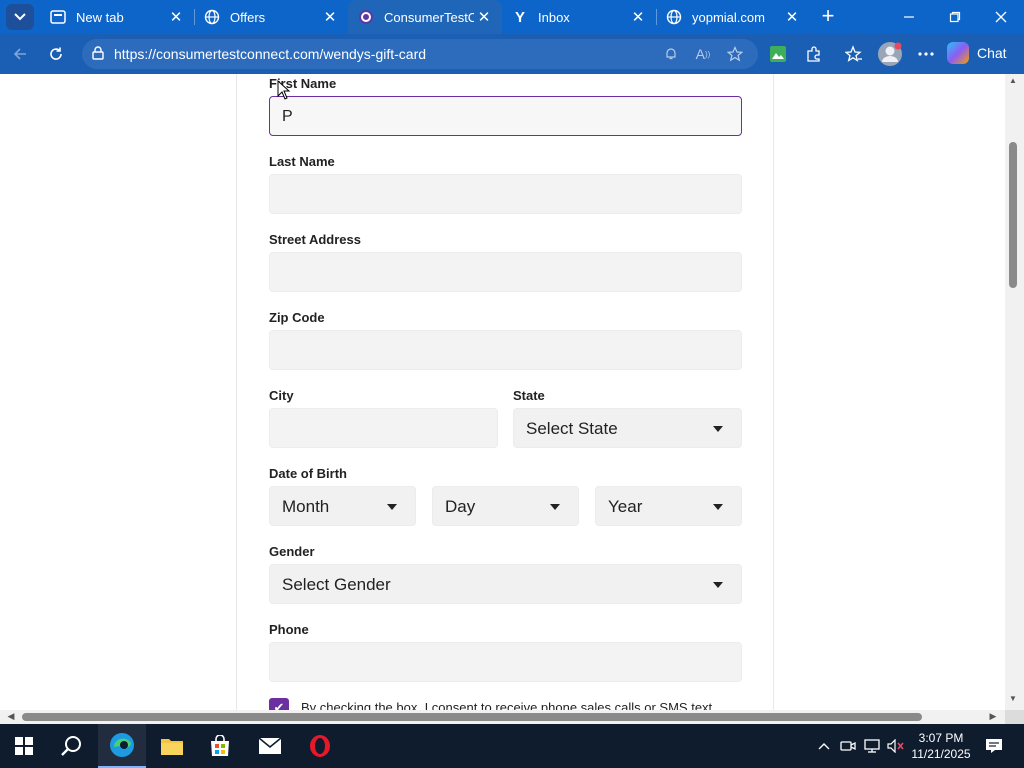 The width and height of the screenshot is (1024, 768). I want to click on city-label: City, so click(281, 395).